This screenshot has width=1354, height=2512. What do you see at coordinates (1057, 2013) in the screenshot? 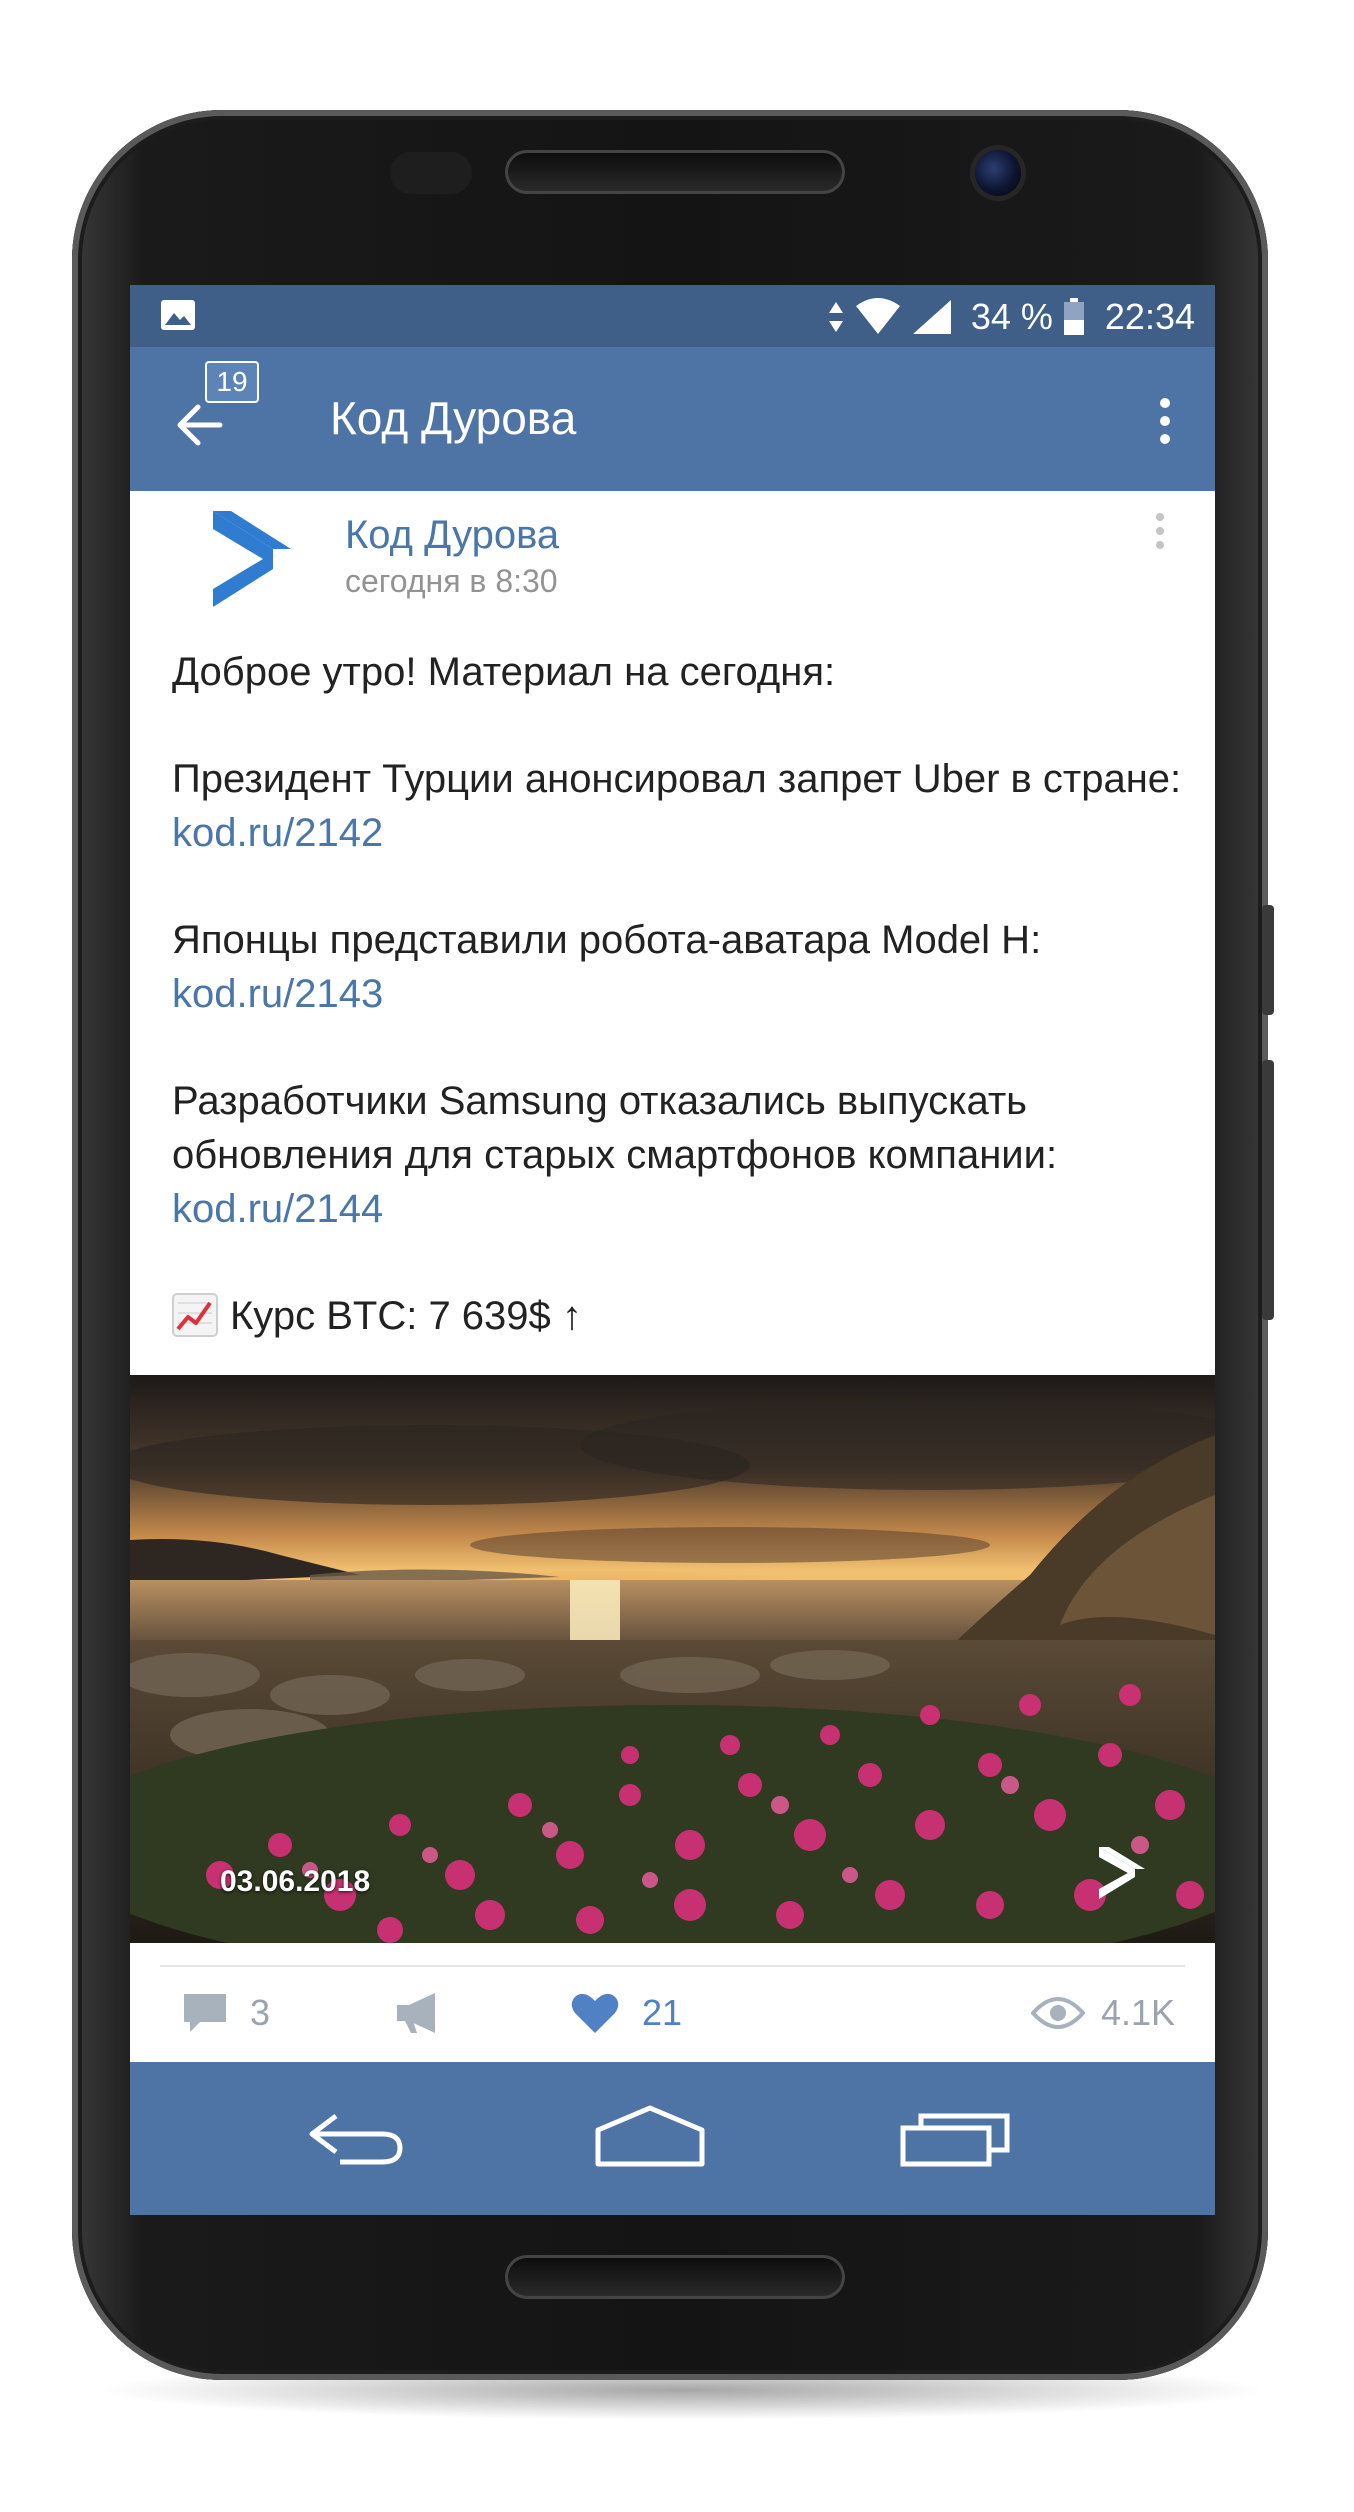
I see `eye-icon` at bounding box center [1057, 2013].